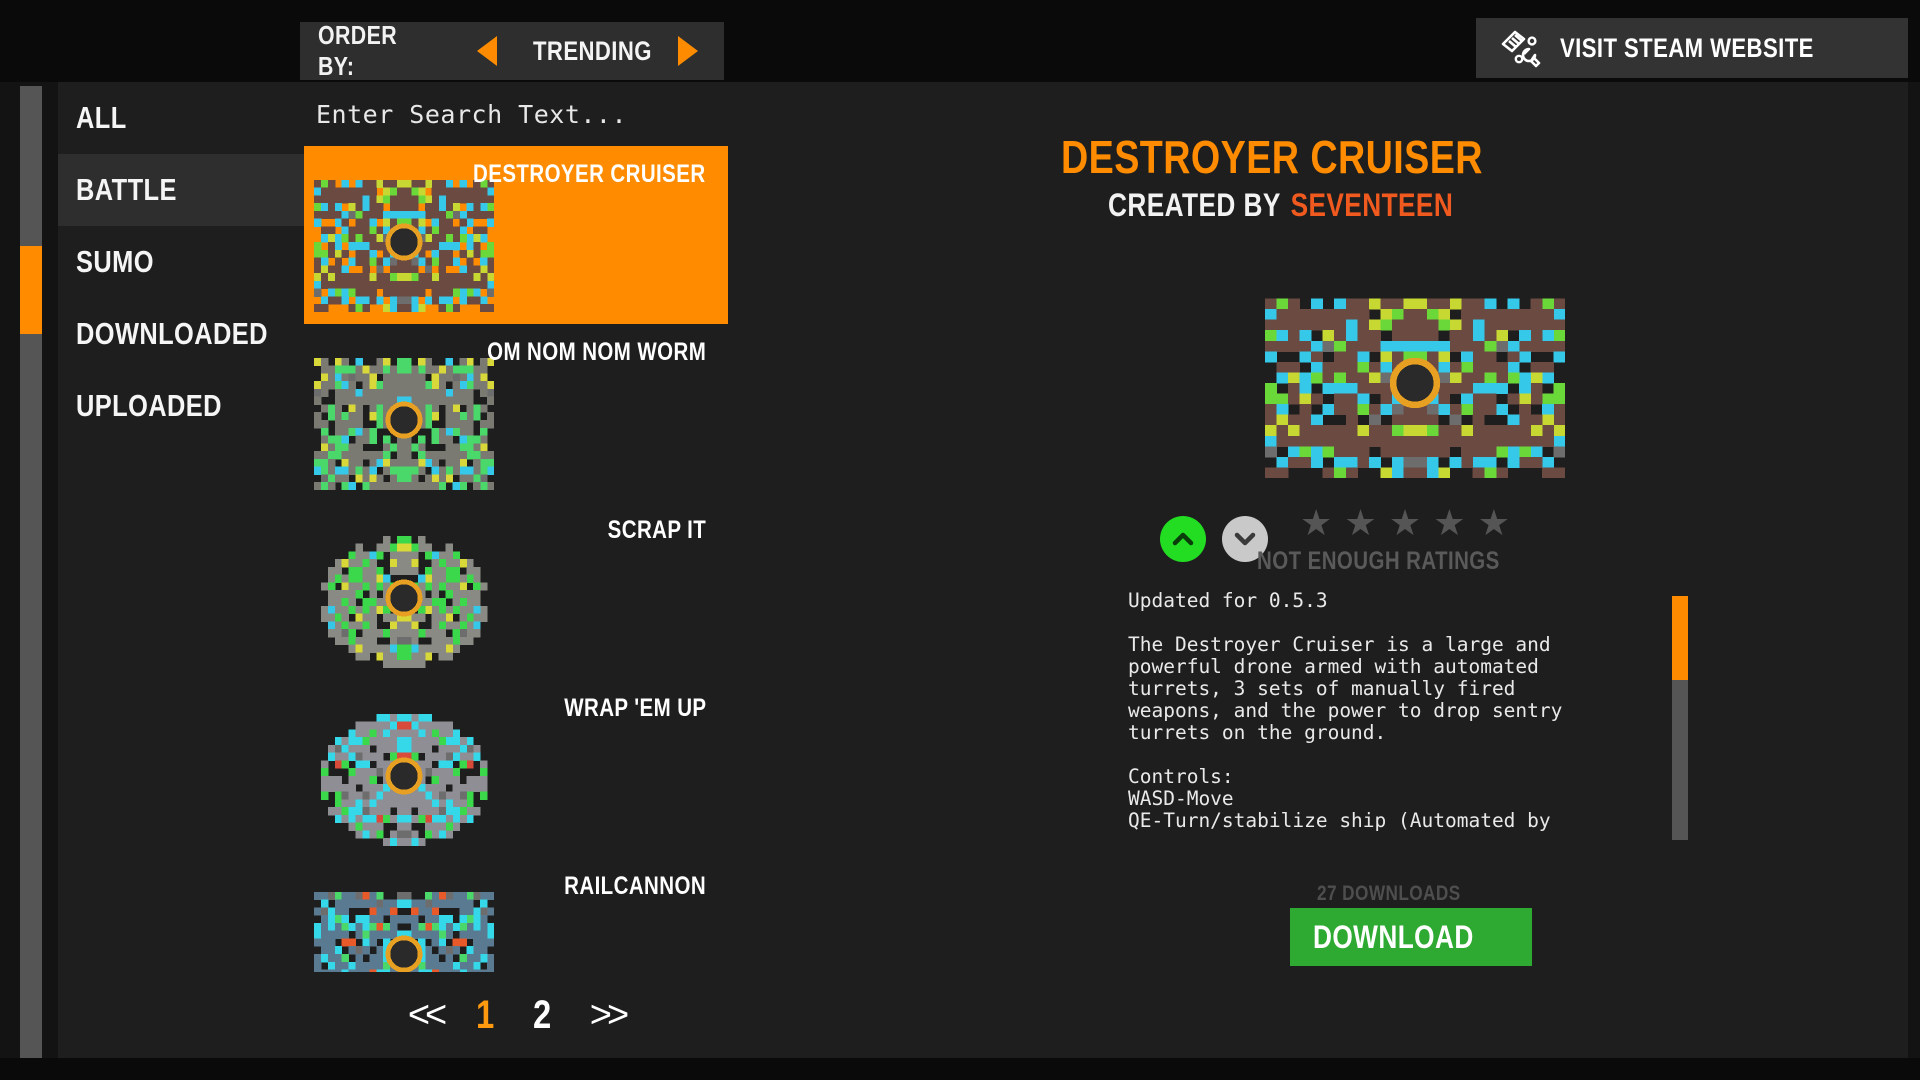  Describe the element at coordinates (516, 413) in the screenshot. I see `list-item: OM NOM NOM WORM` at that location.